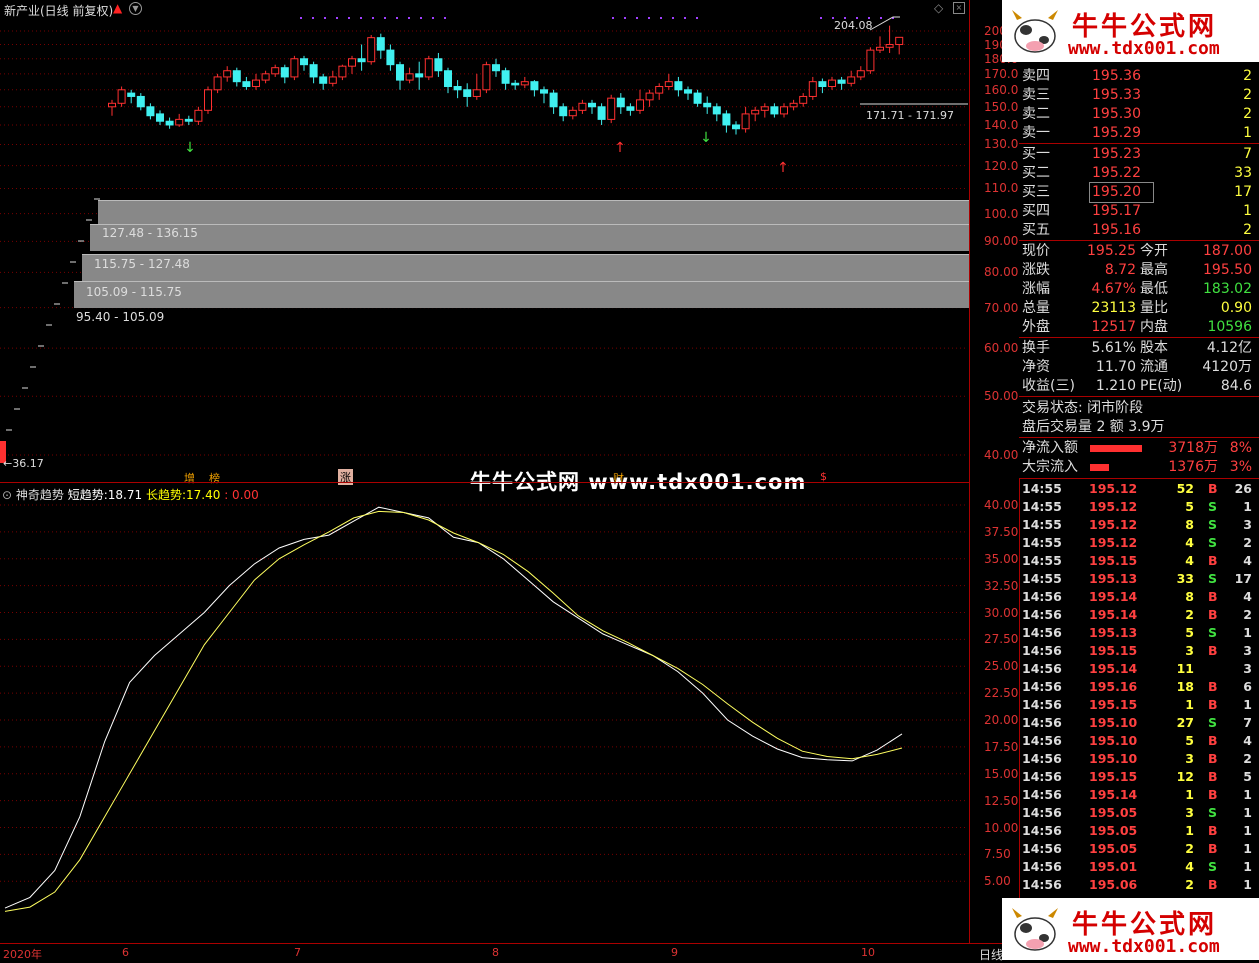  What do you see at coordinates (938, 8) in the screenshot?
I see `diamond-icon: ◇` at bounding box center [938, 8].